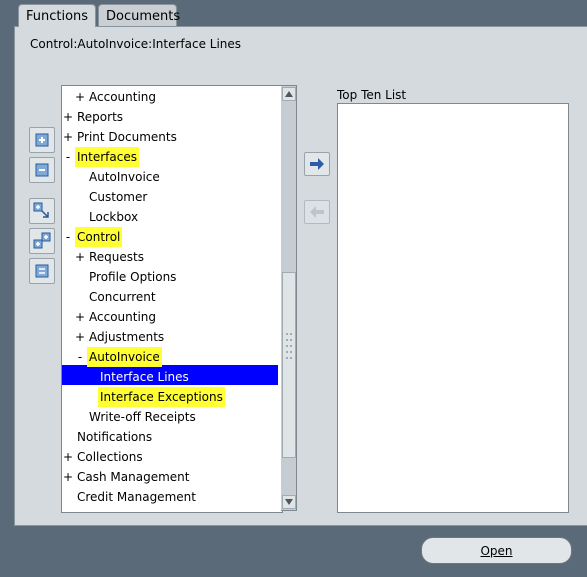 This screenshot has height=577, width=587. Describe the element at coordinates (170, 237) in the screenshot. I see `tree-item: - Control` at that location.